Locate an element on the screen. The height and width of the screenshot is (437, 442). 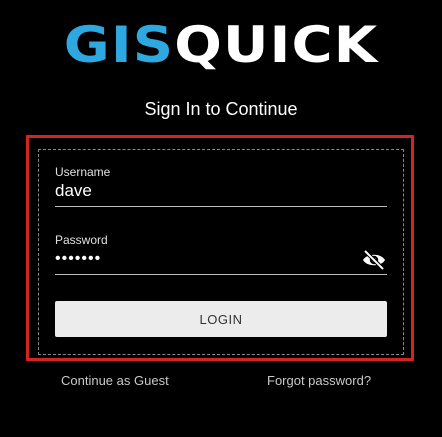
page-title: Sign In to Continue is located at coordinates (221, 109).